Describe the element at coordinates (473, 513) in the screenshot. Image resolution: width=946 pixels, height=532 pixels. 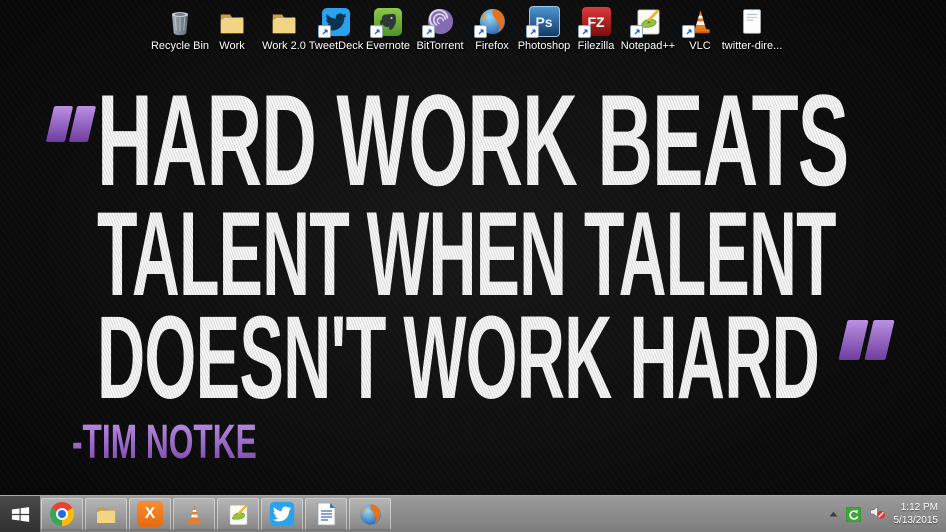
I see `taskbar: X 1:12 PM 5/13/2015` at that location.